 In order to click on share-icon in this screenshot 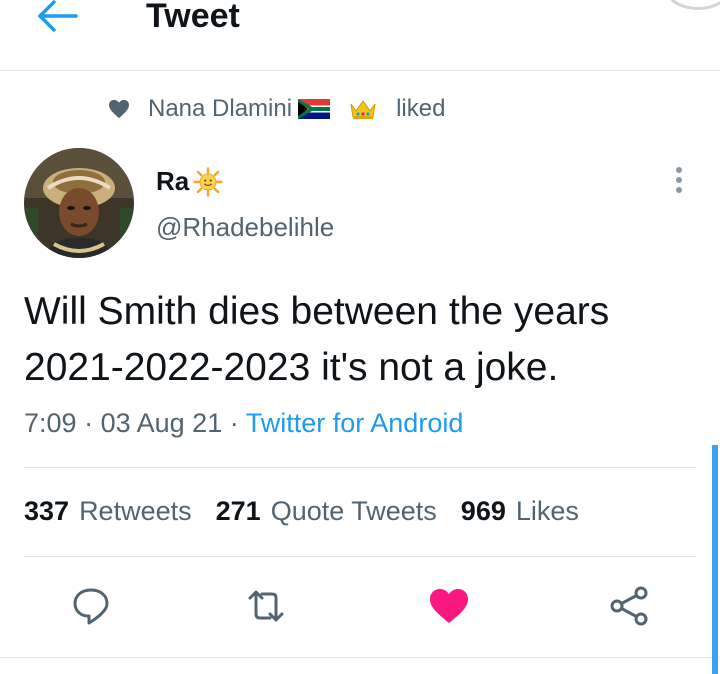, I will do `click(629, 606)`.